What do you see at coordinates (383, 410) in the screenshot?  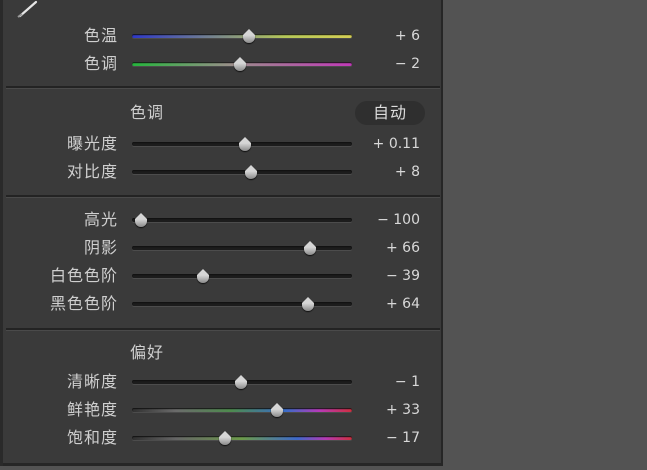 I see `slider-value-vibrance: + 33` at bounding box center [383, 410].